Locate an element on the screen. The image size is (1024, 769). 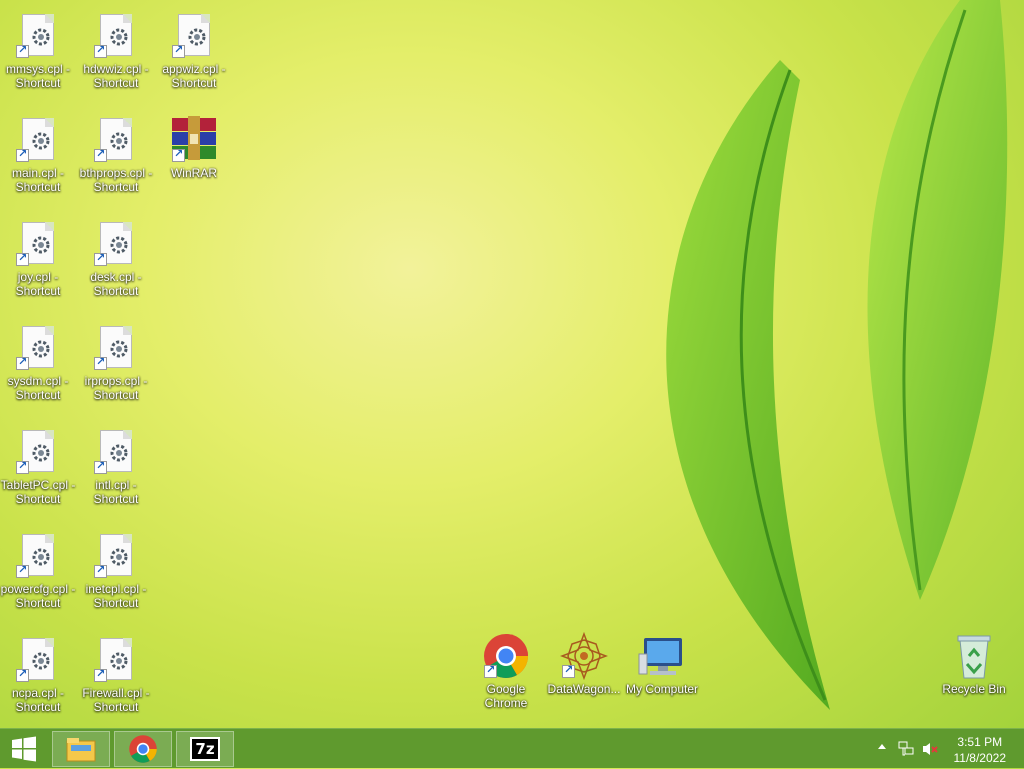
desktop-icon-label: My Computer is located at coordinates (662, 689).